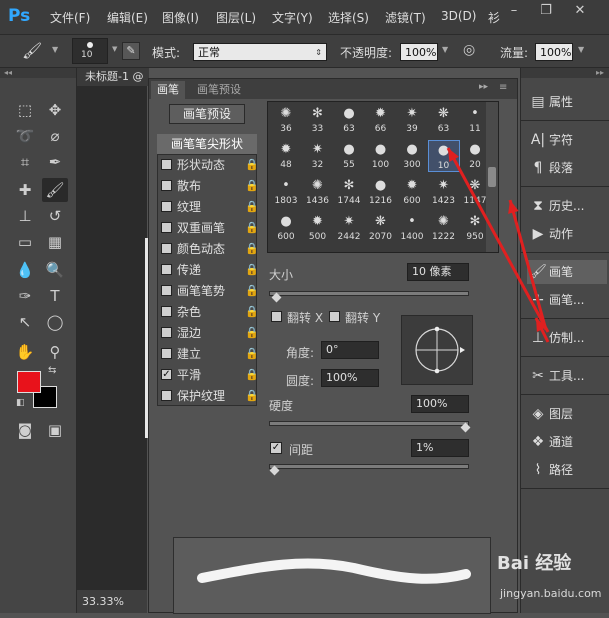 This screenshot has width=609, height=618. I want to click on panel-item-brush: 🖌 画笔, so click(567, 272).